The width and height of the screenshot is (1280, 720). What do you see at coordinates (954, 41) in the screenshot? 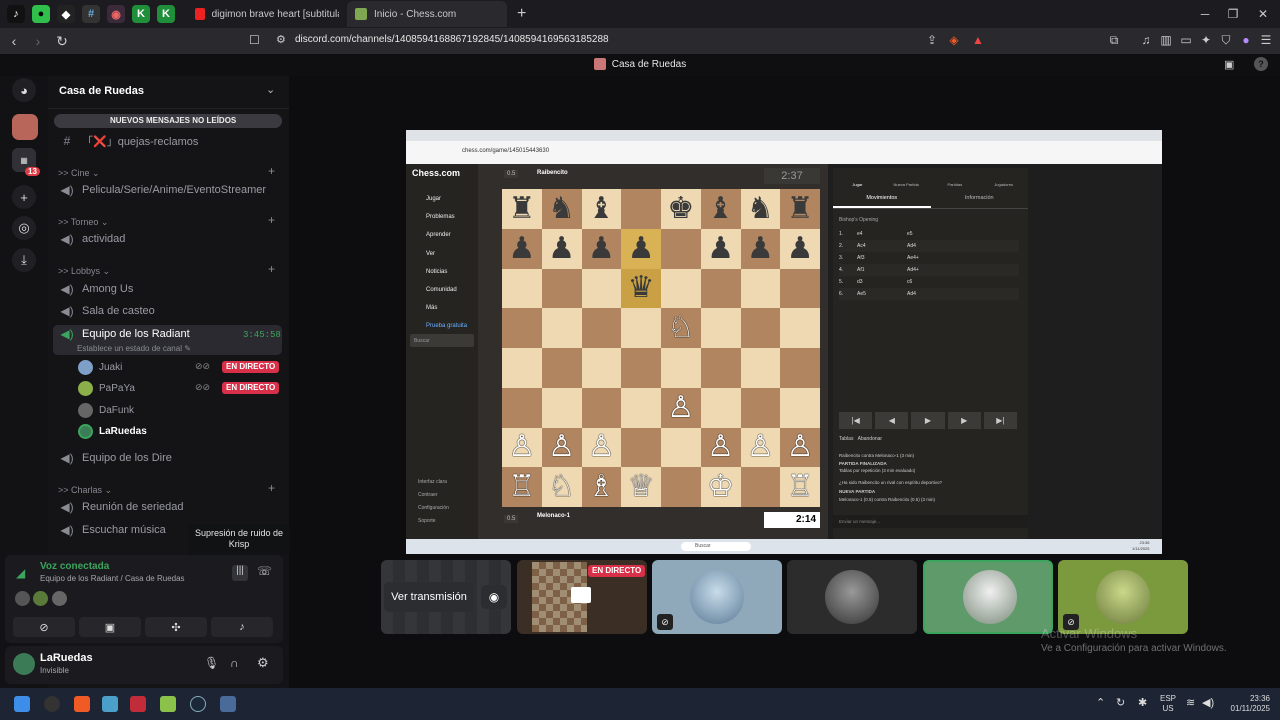
I see `brave-shield-icon: ◈` at bounding box center [954, 41].